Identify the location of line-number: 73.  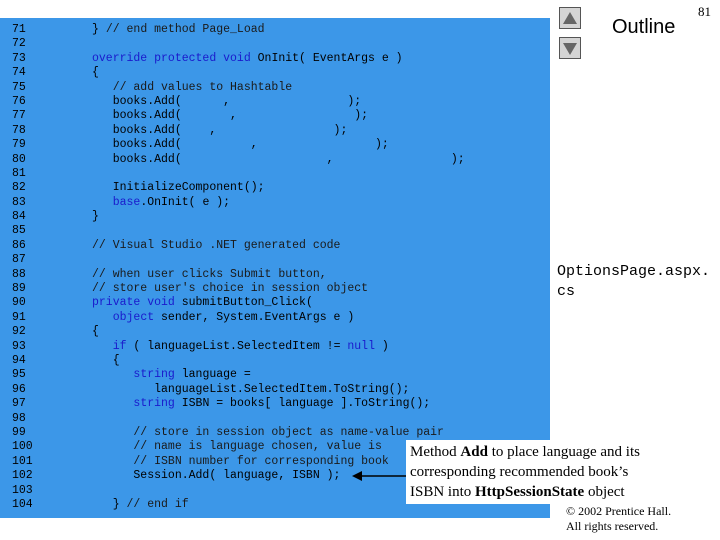
(19, 58).